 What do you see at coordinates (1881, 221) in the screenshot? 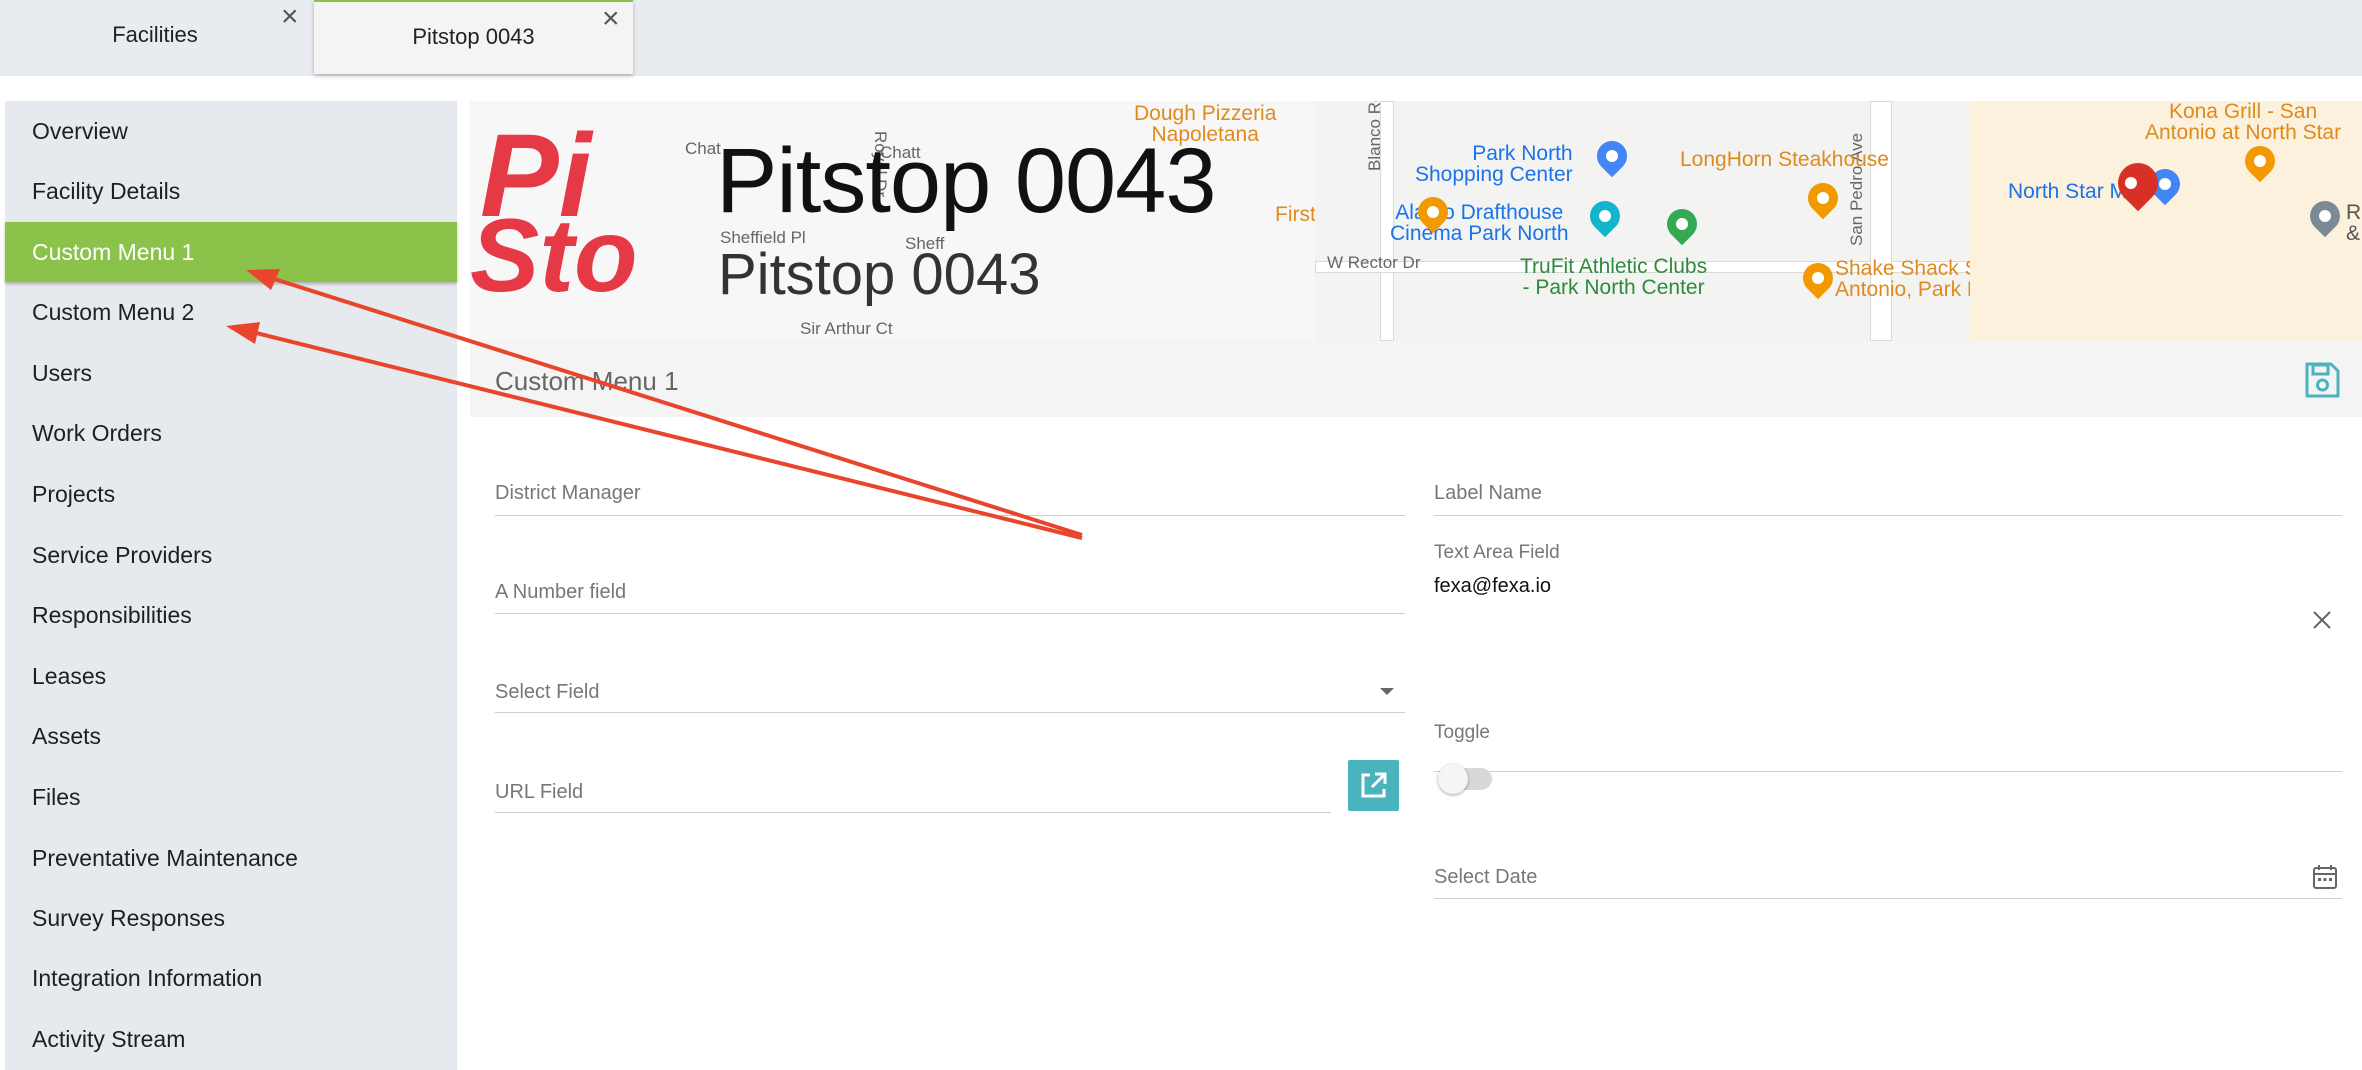
I see `map-road` at bounding box center [1881, 221].